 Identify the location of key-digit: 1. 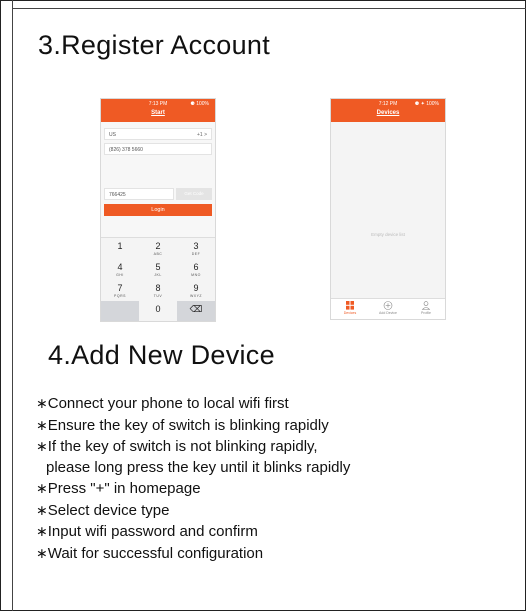
(120, 246).